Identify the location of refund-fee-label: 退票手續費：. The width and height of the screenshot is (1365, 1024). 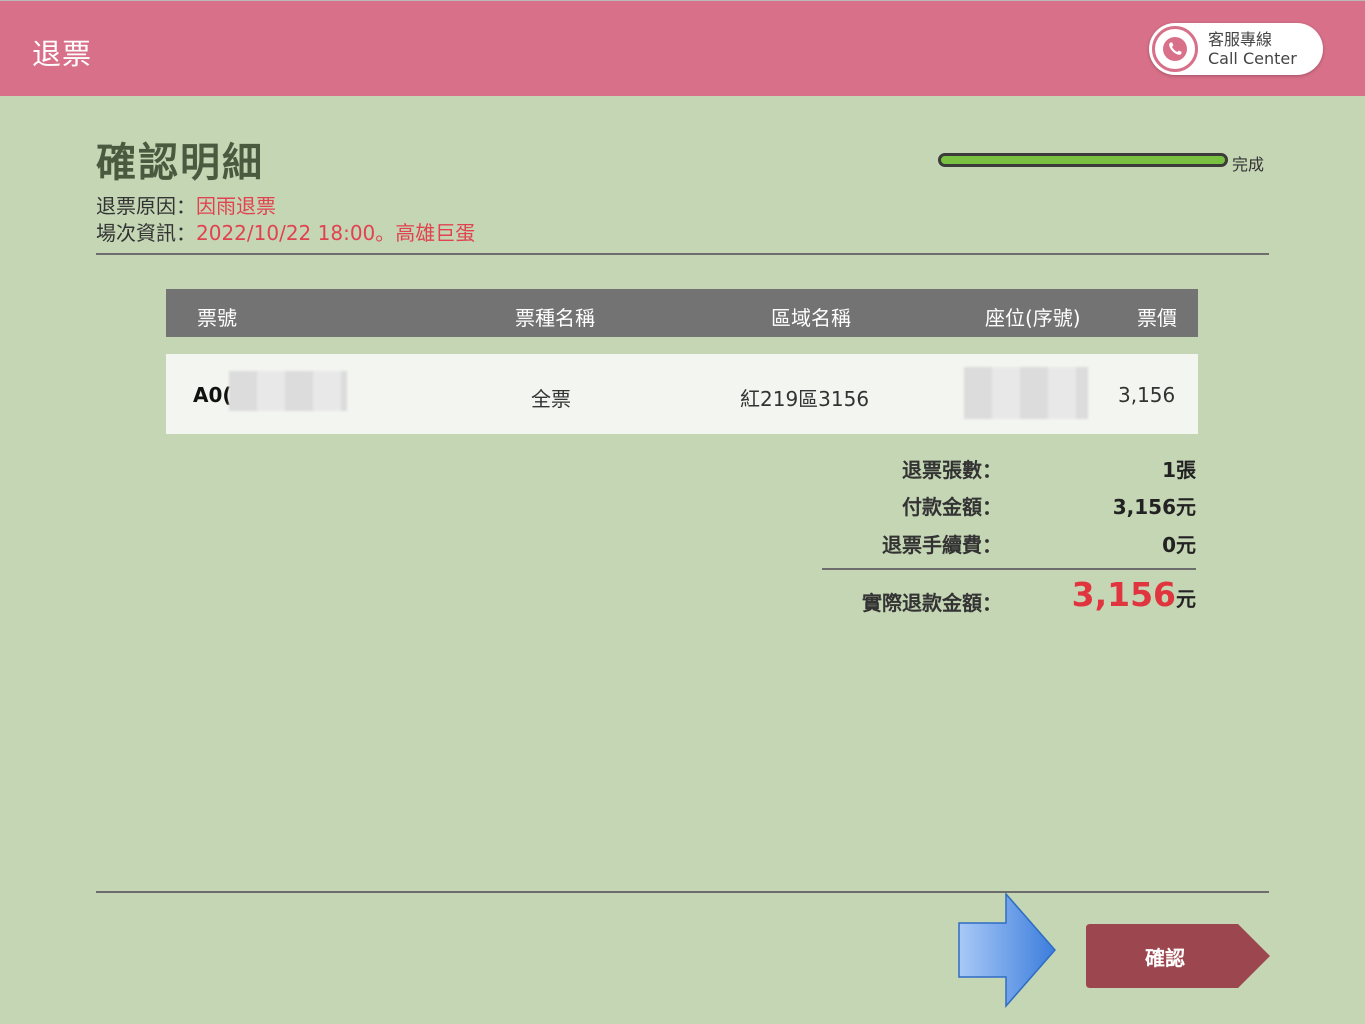
(942, 545).